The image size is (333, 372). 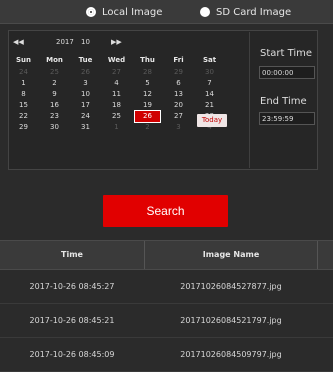 I want to click on calendar-day: 23, so click(x=54, y=116).